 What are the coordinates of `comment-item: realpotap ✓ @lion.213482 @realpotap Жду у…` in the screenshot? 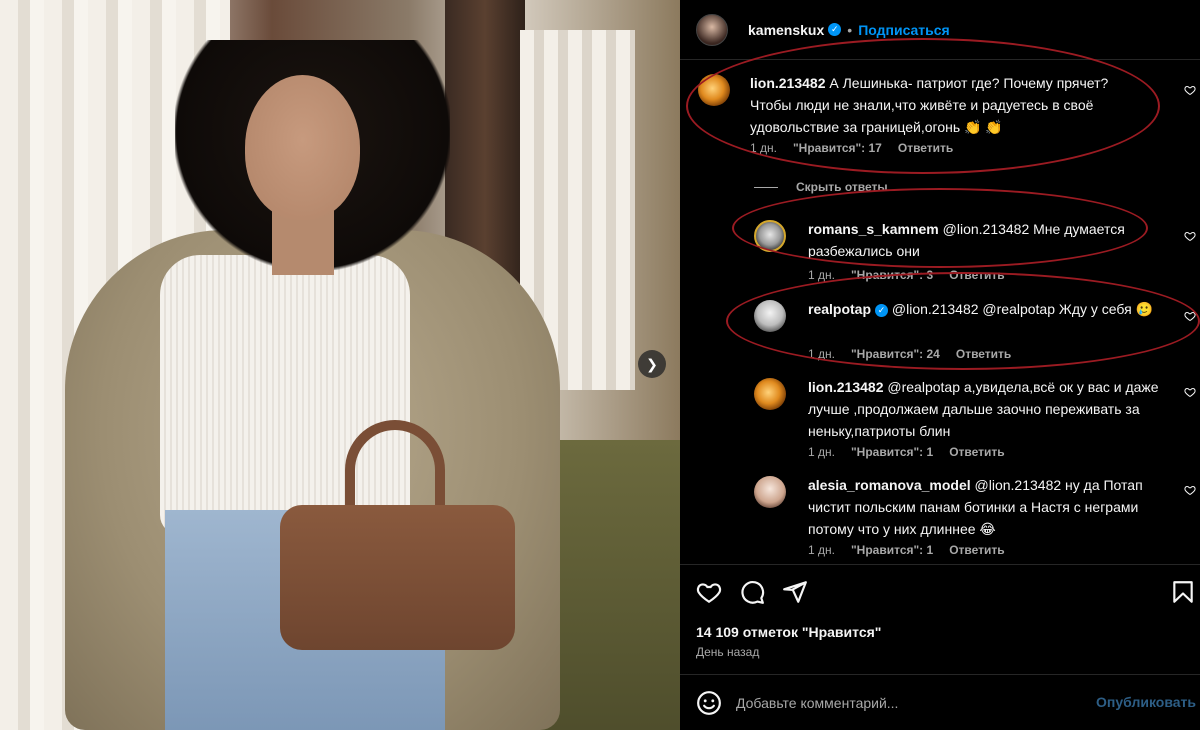 It's located at (940, 333).